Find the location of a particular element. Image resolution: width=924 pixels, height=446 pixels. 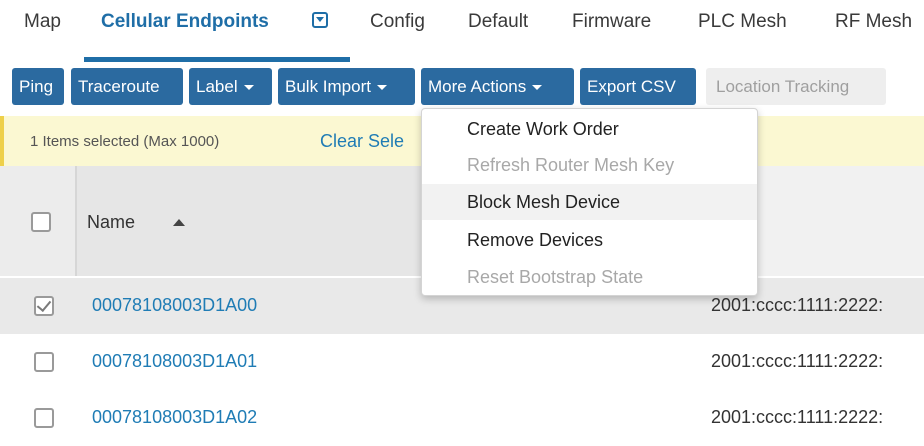

tab-default: Default is located at coordinates (498, 22).